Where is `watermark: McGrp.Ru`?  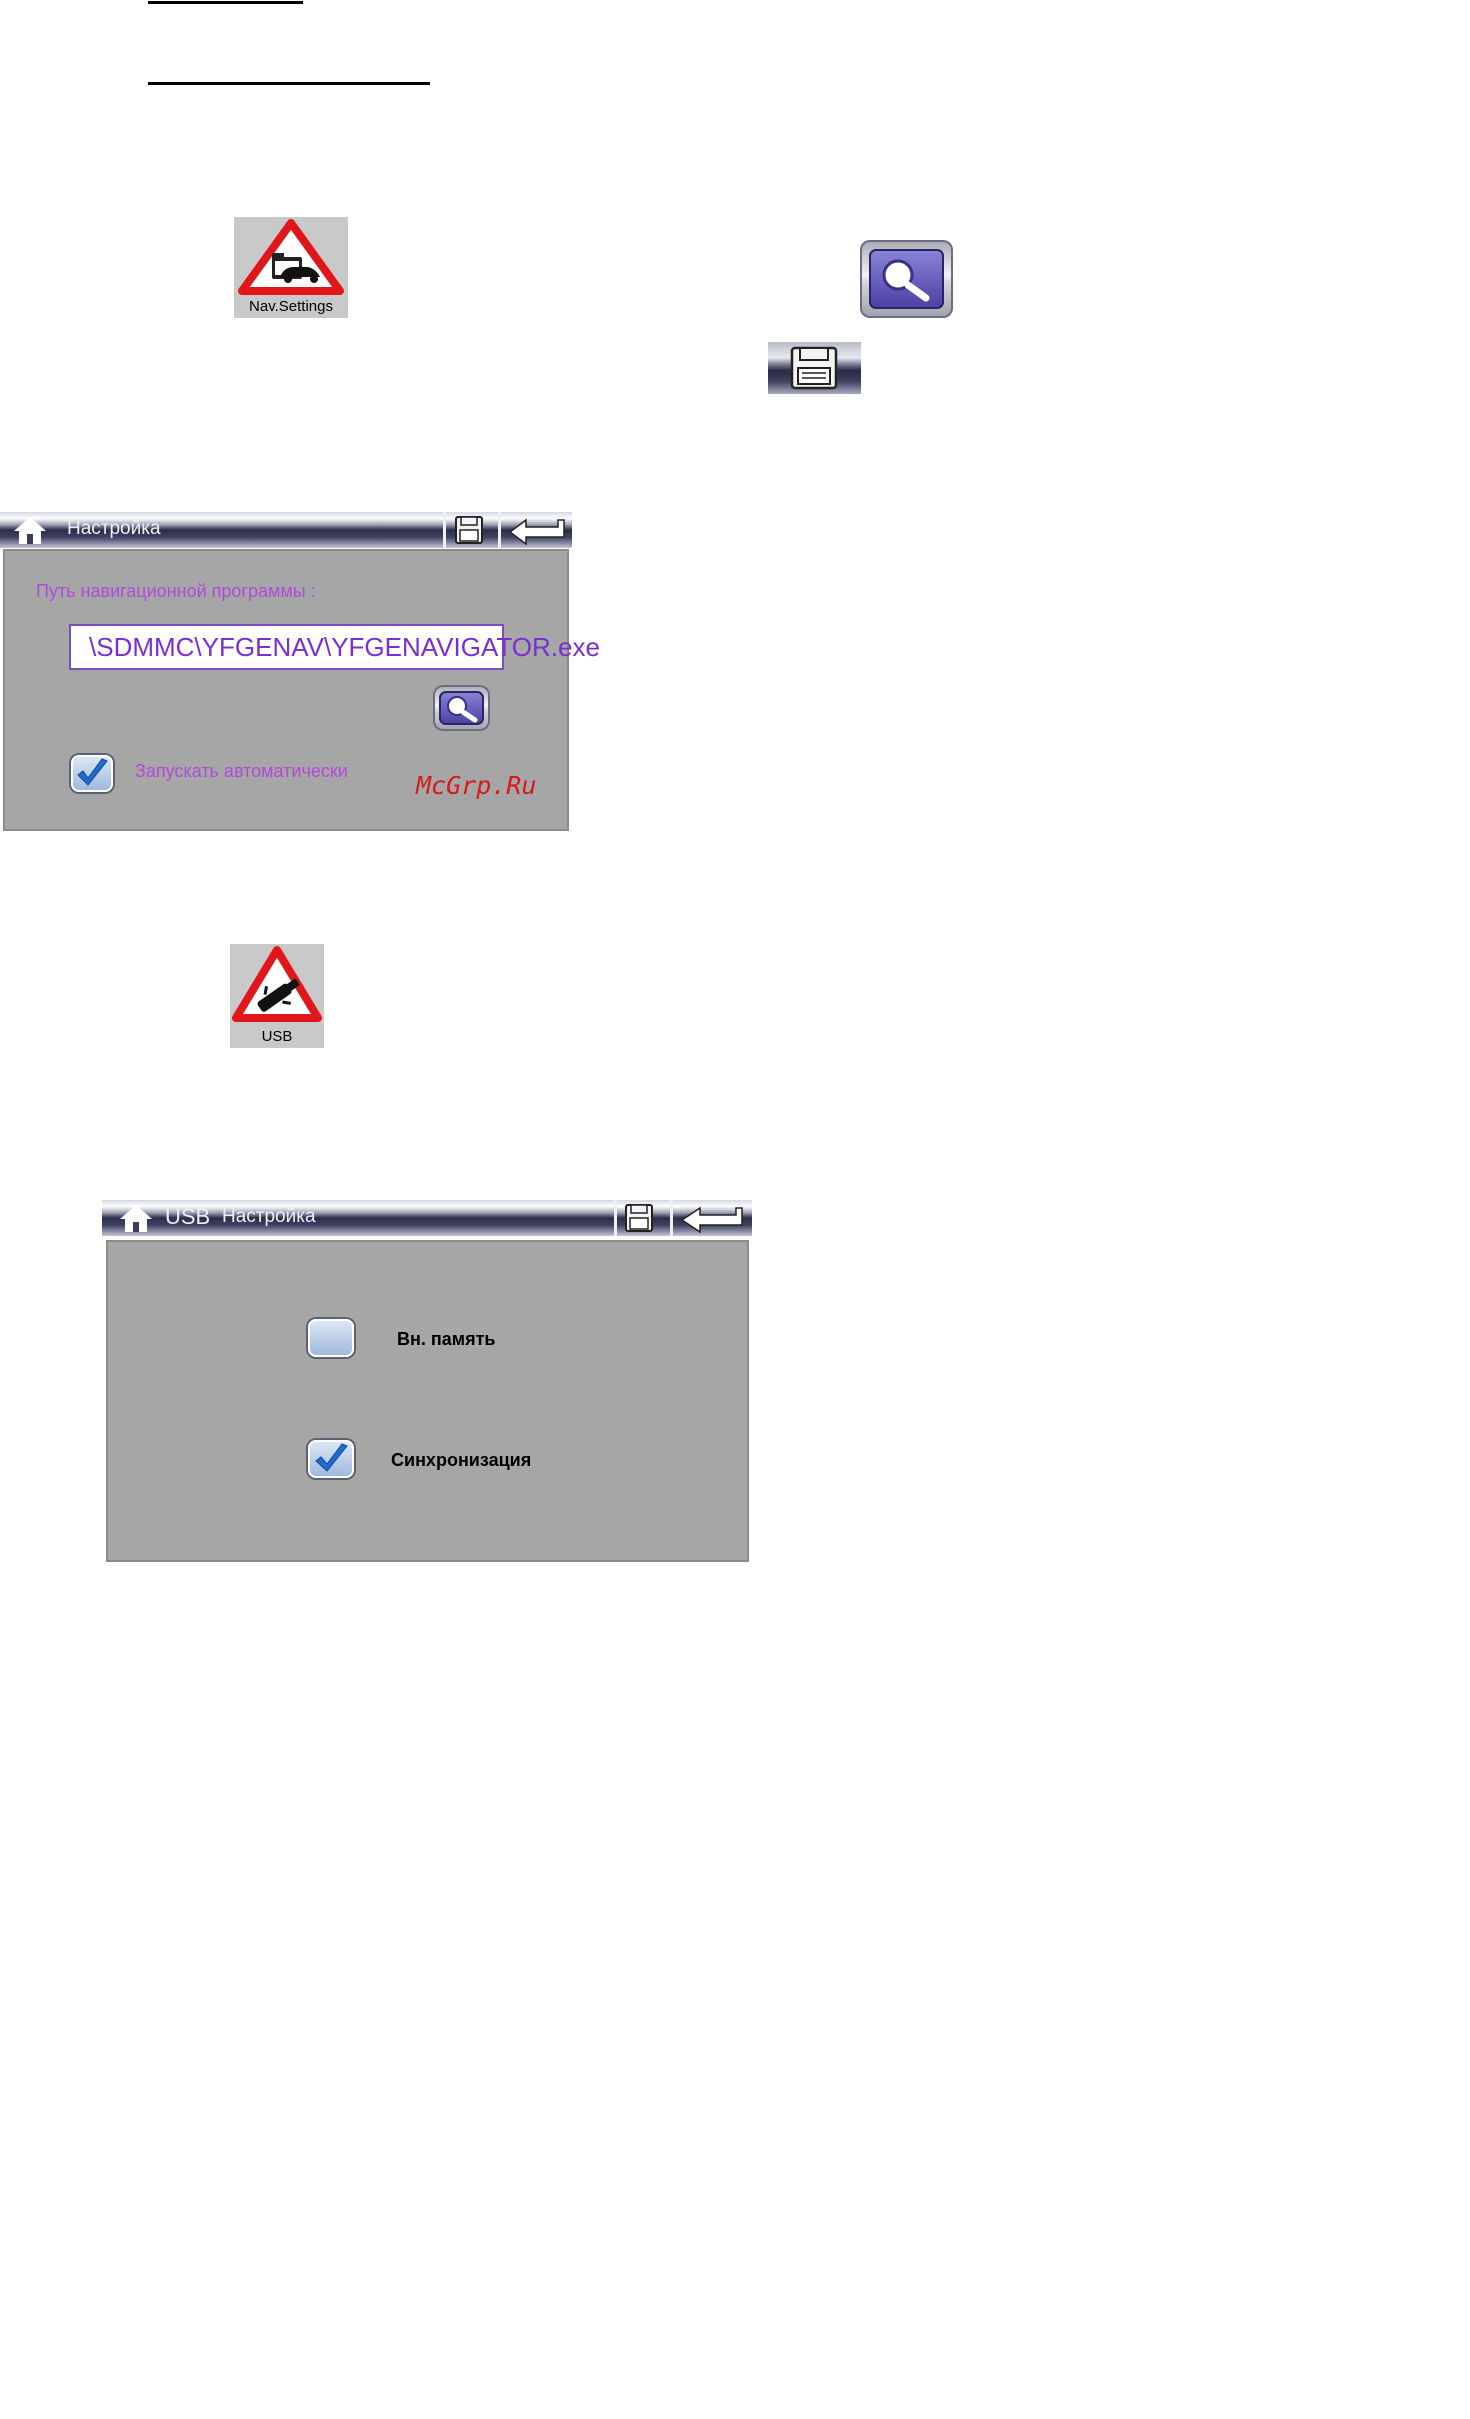
watermark: McGrp.Ru is located at coordinates (476, 785).